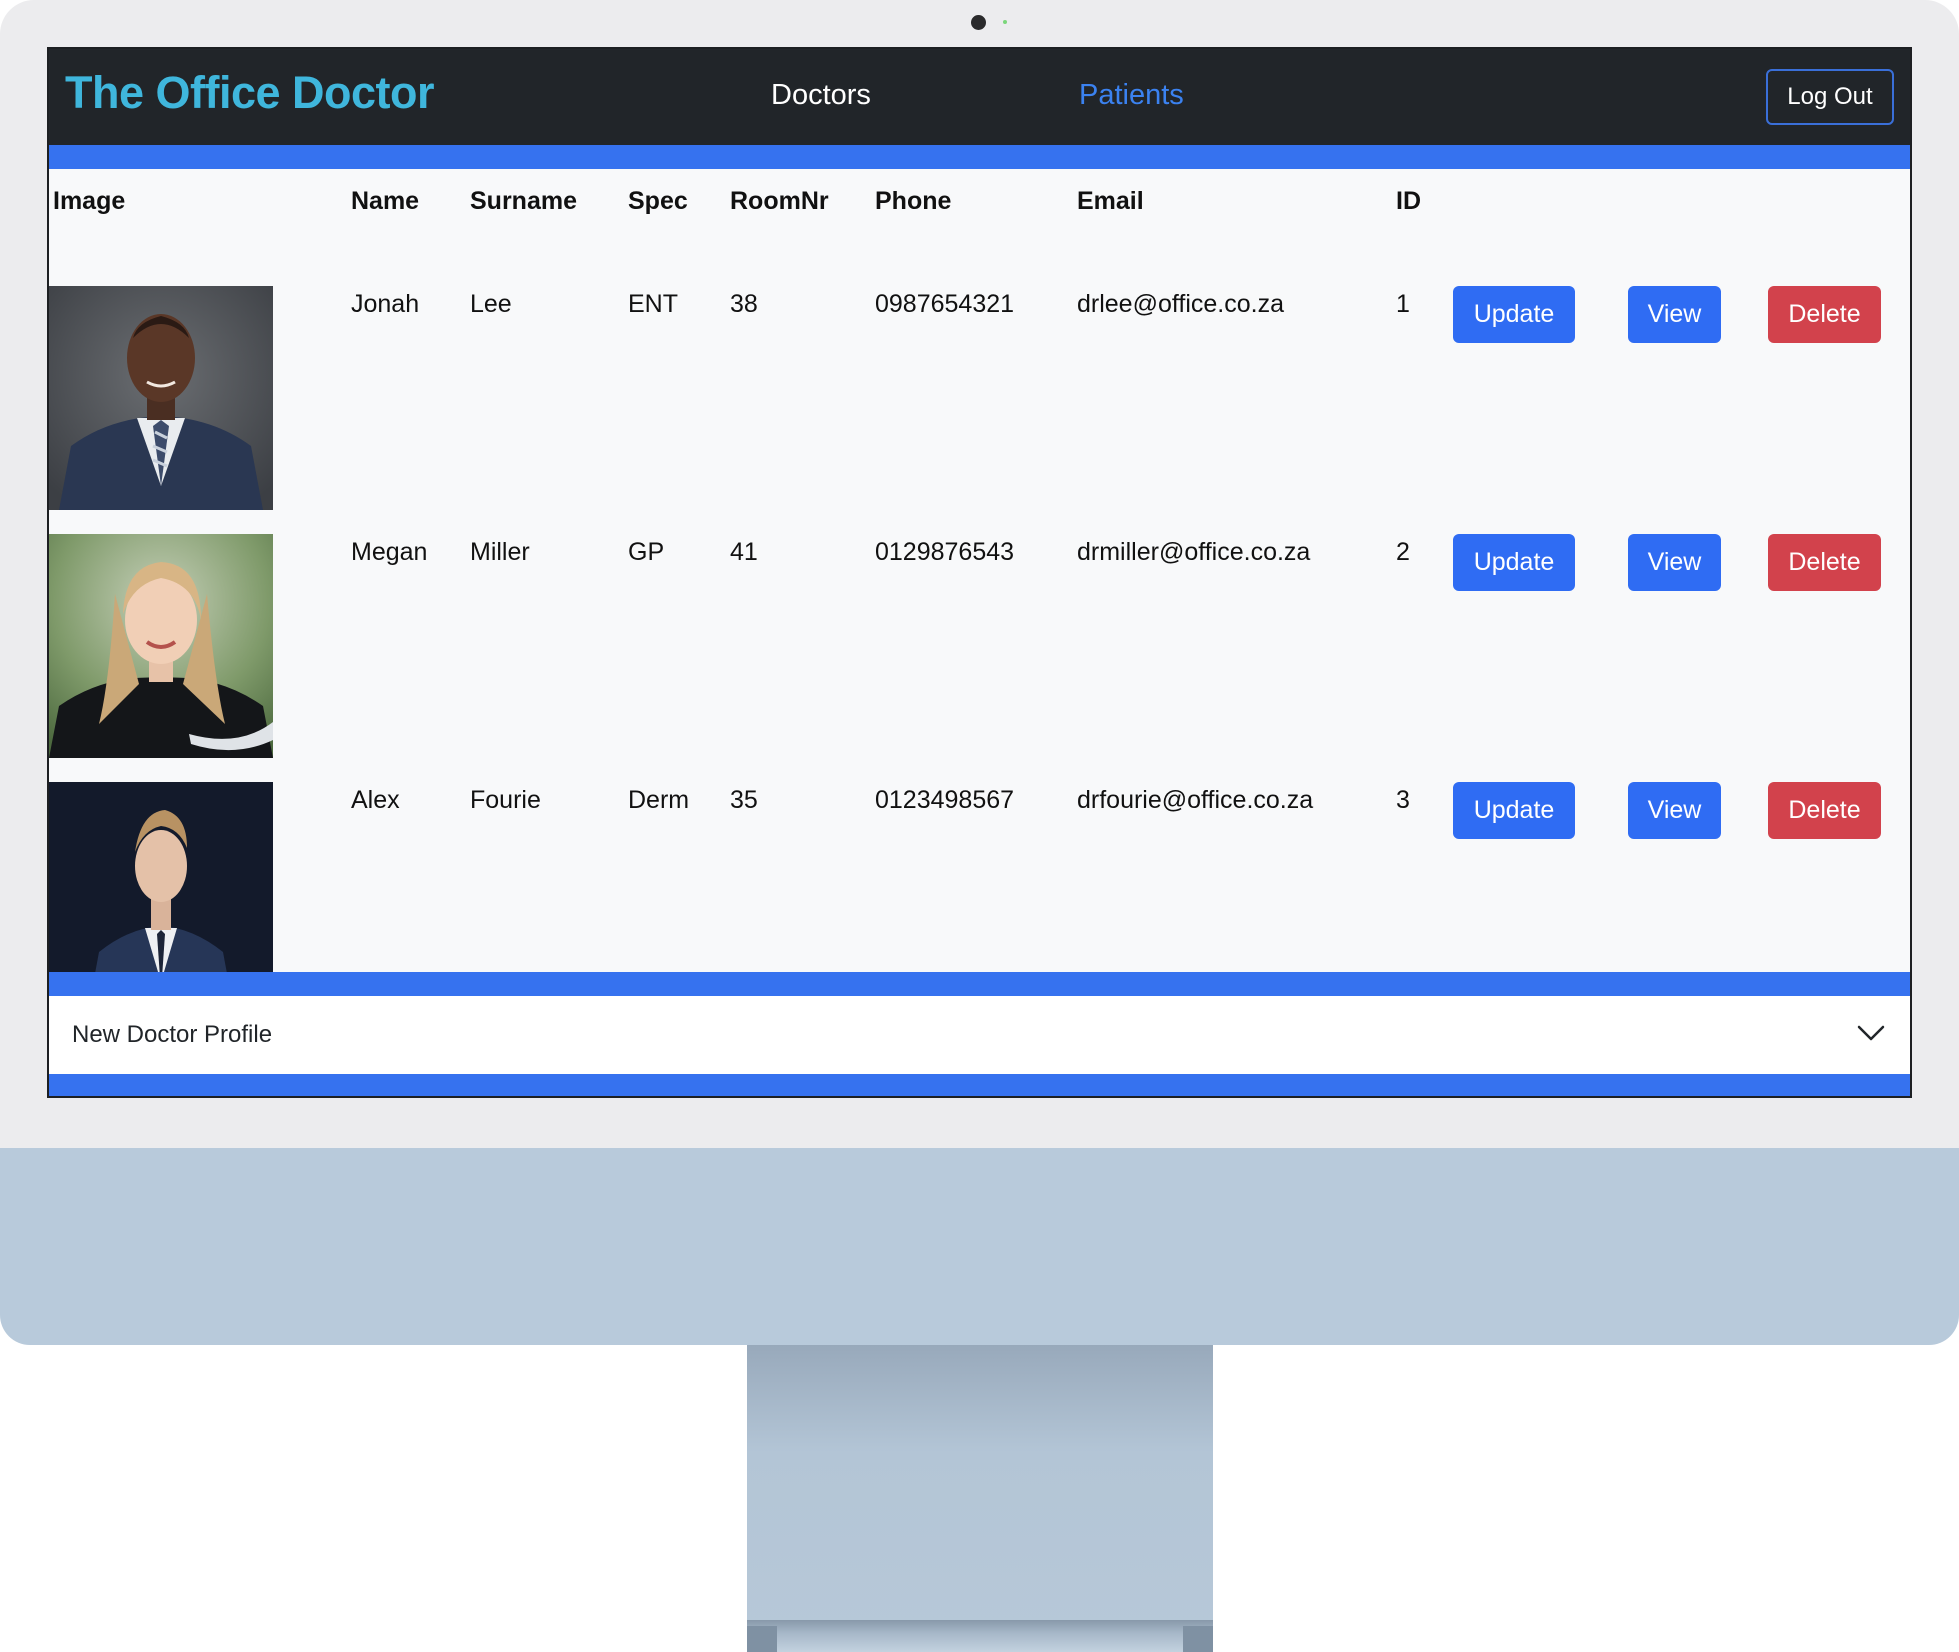  What do you see at coordinates (821, 96) in the screenshot?
I see `nav-link-doctors: Doctors` at bounding box center [821, 96].